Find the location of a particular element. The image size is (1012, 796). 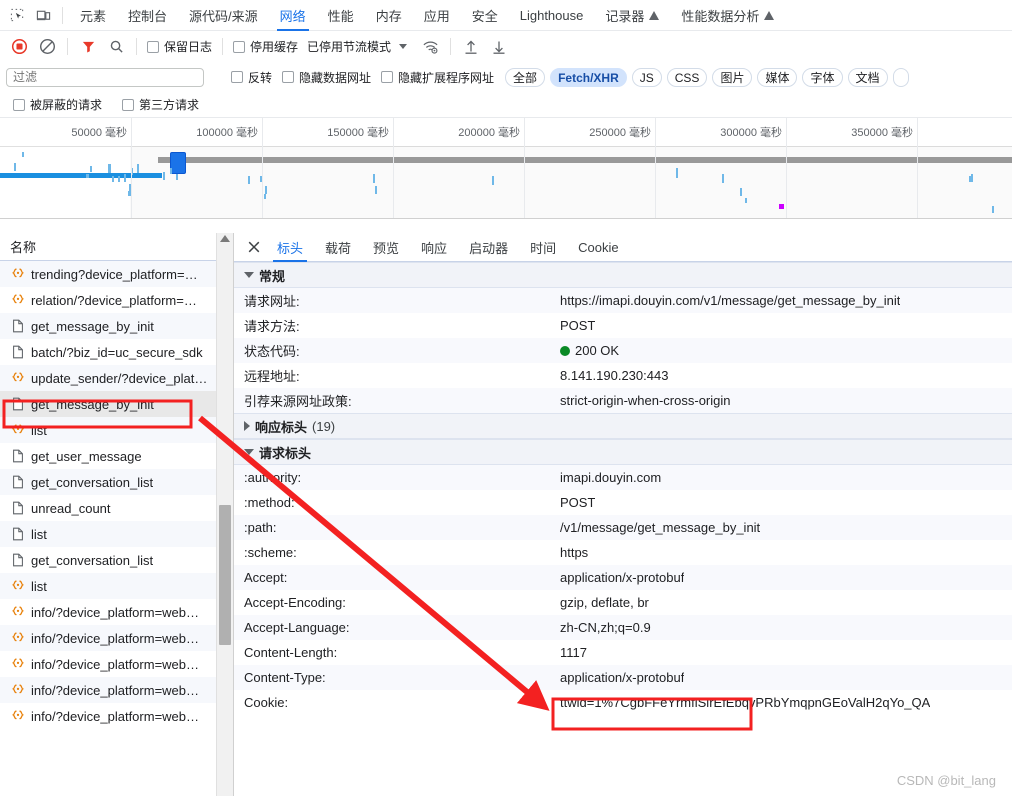

header-value: 8.141.190.230:443 is located at coordinates (614, 375).